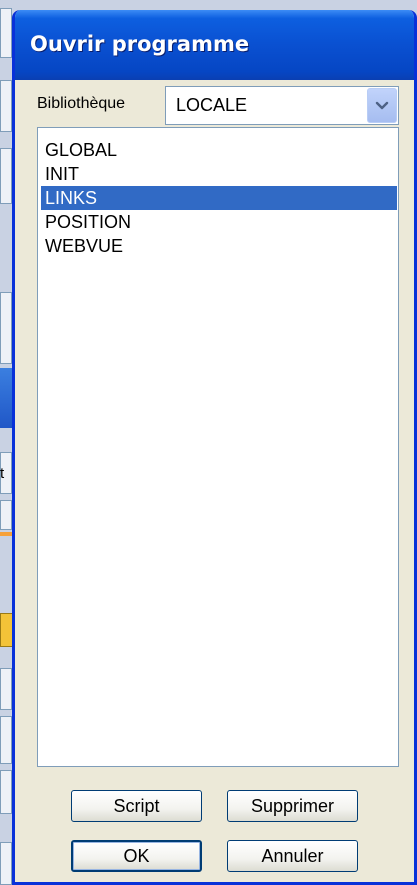 This screenshot has height=885, width=417. I want to click on script-button: Script, so click(136, 806).